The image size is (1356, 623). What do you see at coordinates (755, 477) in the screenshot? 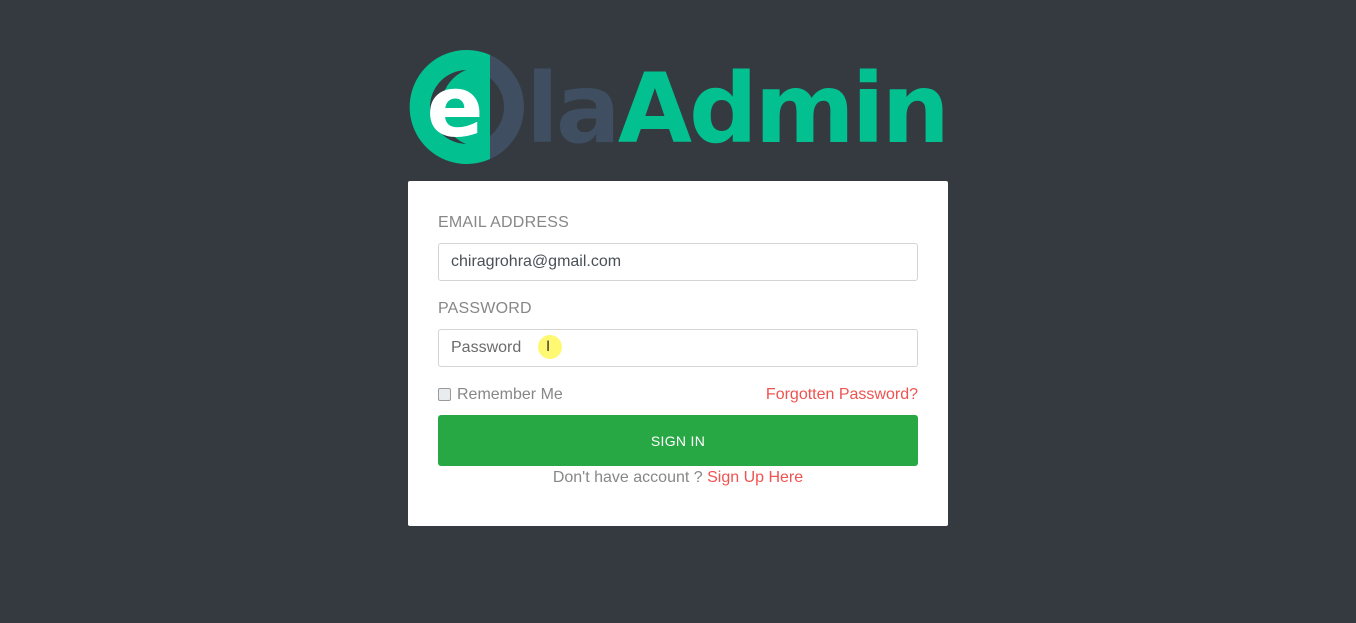
I see `sign-up-link: Sign Up Here` at bounding box center [755, 477].